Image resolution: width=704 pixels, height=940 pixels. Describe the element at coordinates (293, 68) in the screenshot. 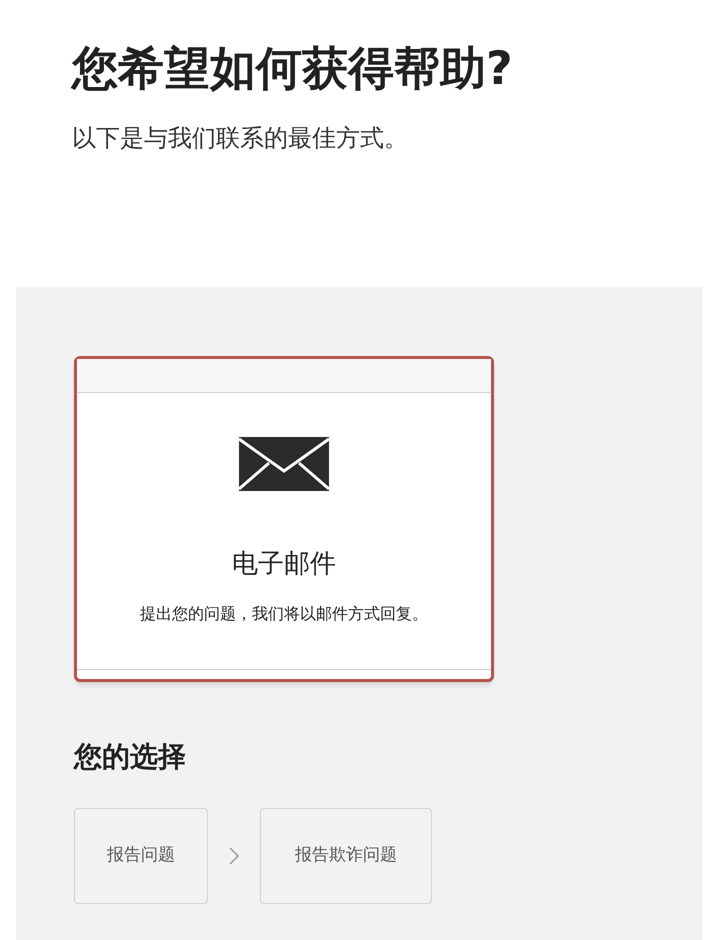

I see `page-title: 您希望如何获得帮助?` at that location.